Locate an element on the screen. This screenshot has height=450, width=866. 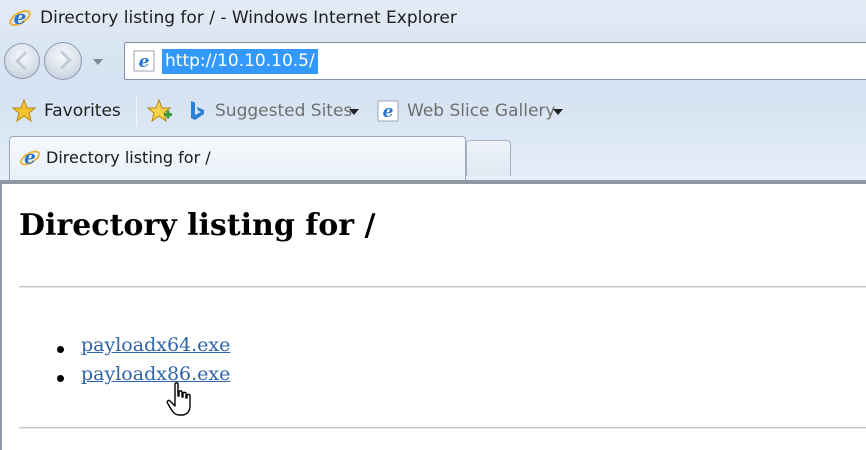
forward-button is located at coordinates (63, 61).